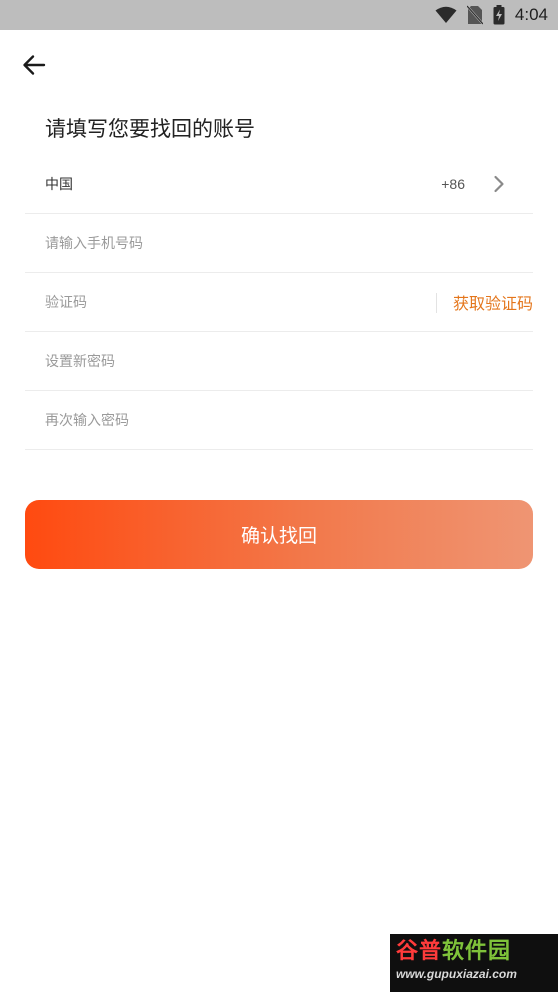  Describe the element at coordinates (446, 15) in the screenshot. I see `wifi-icon` at that location.